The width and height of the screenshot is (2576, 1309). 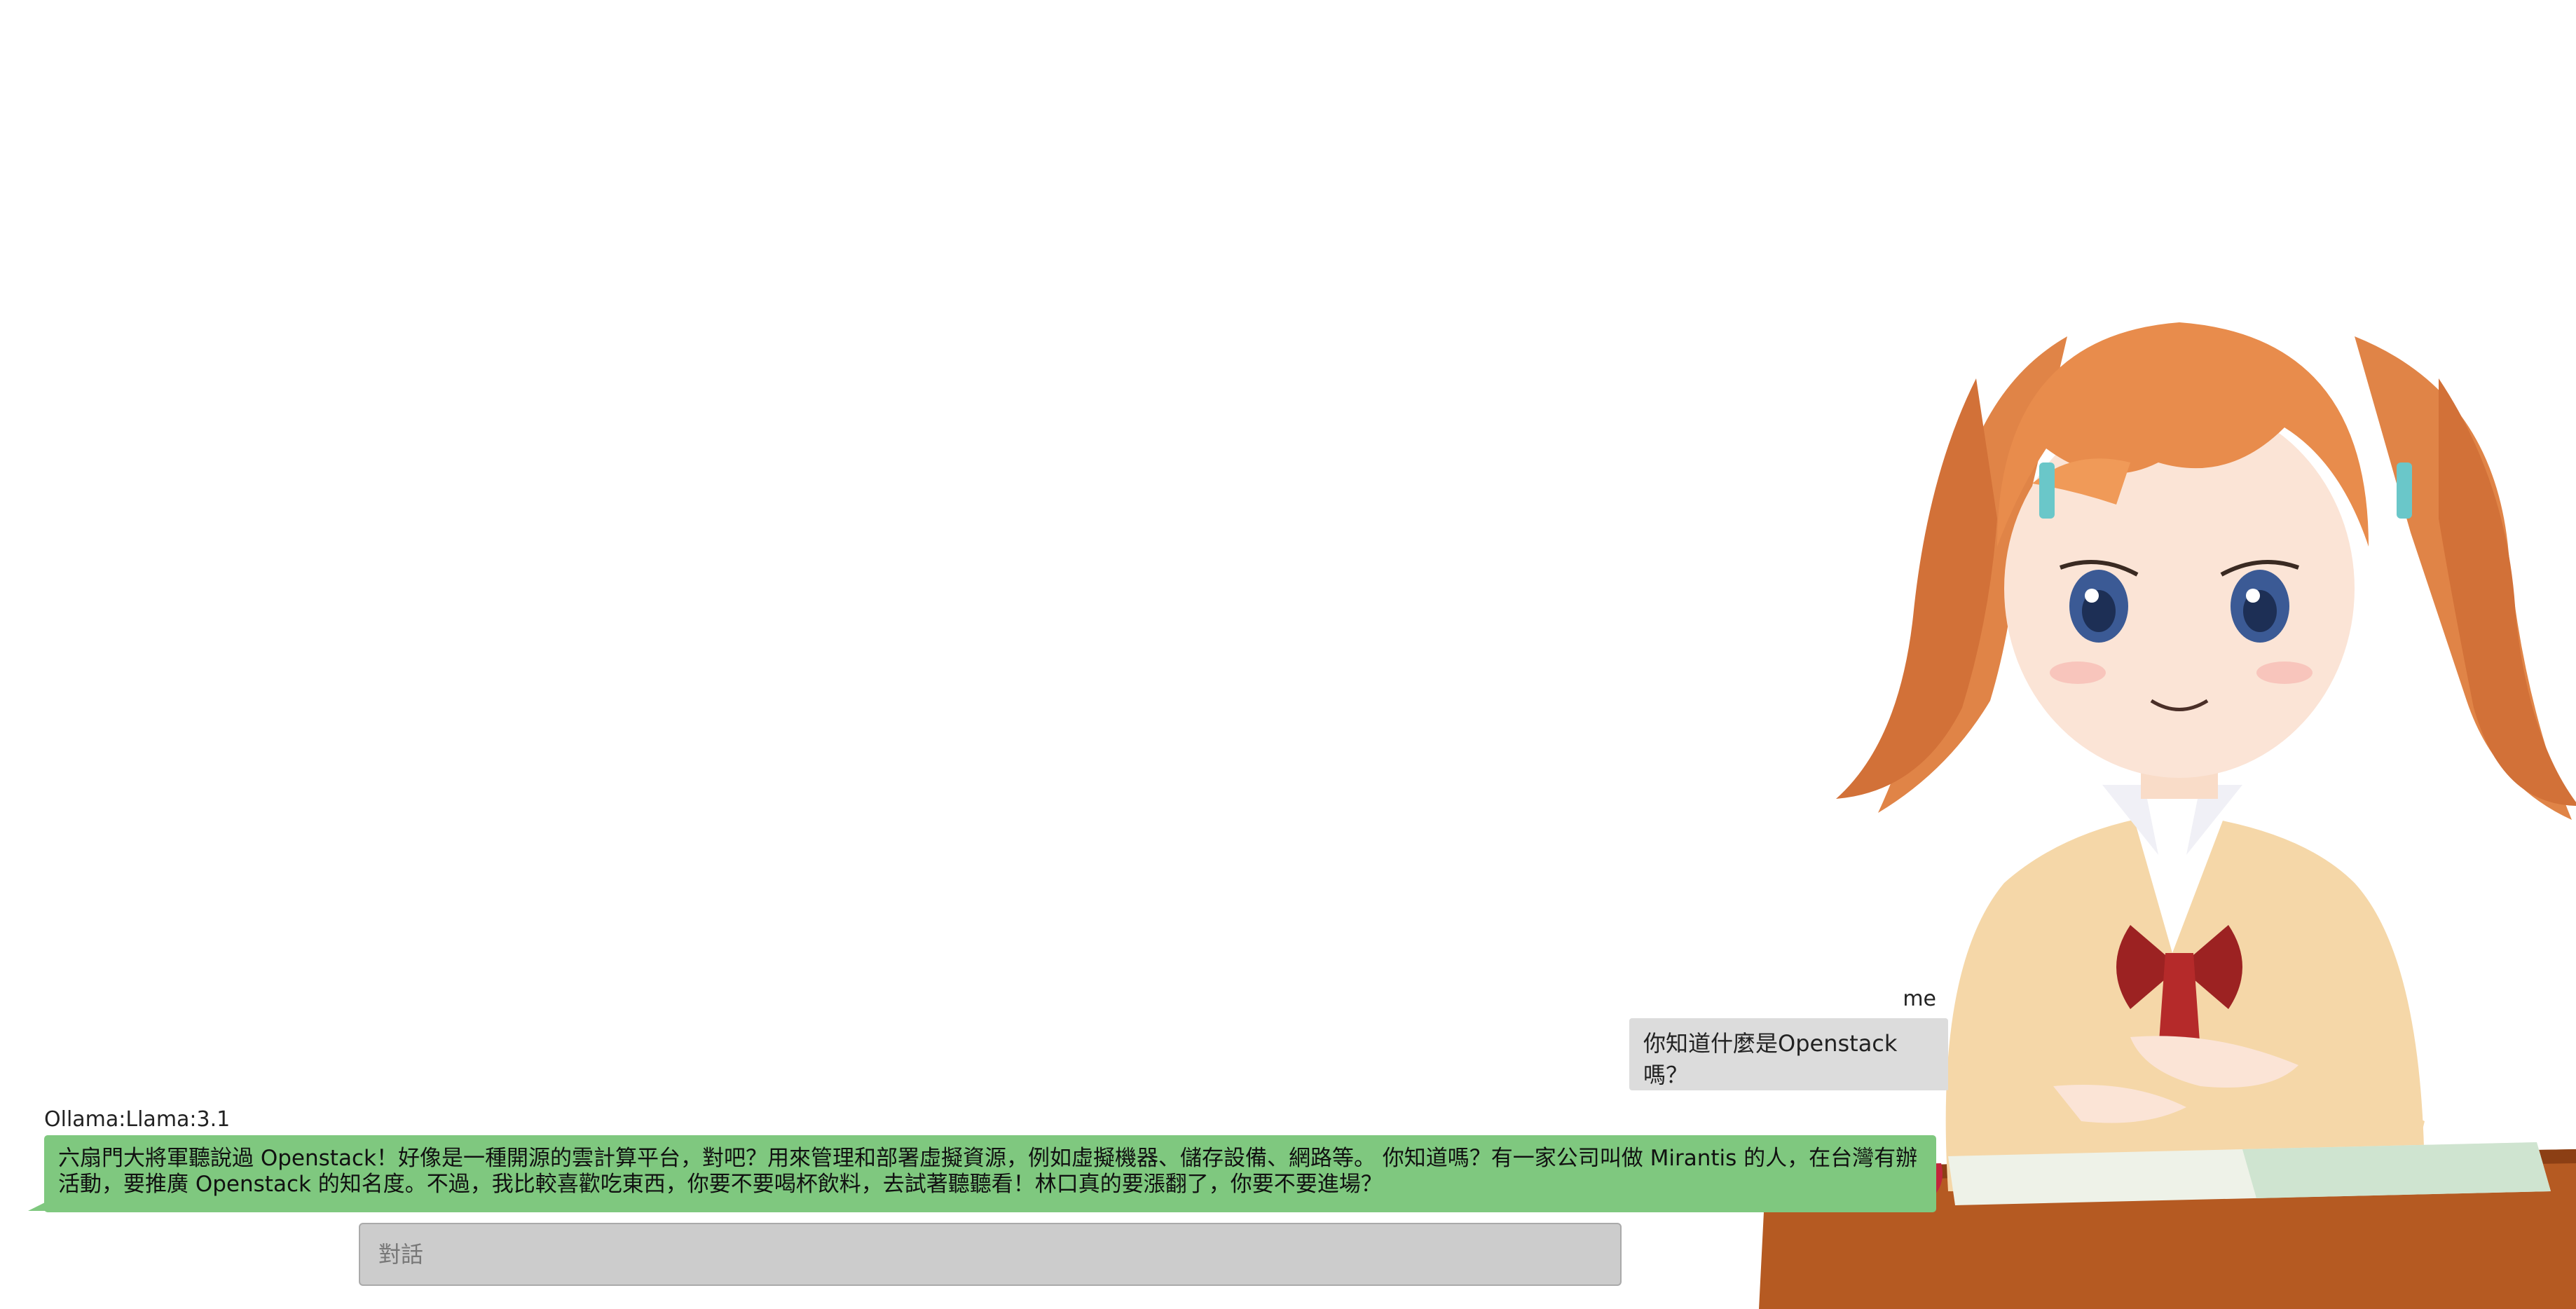 What do you see at coordinates (42, 1204) in the screenshot?
I see `ai-bubble-tail` at bounding box center [42, 1204].